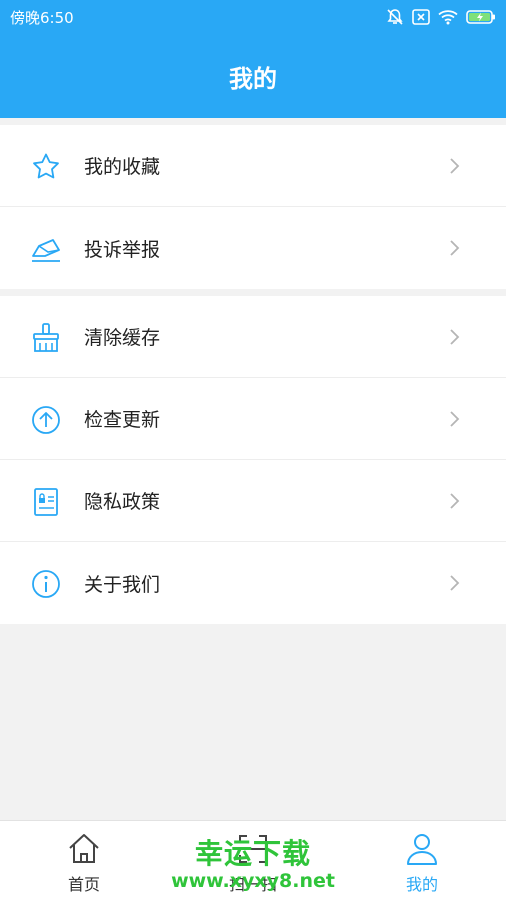 The height and width of the screenshot is (900, 506). Describe the element at coordinates (481, 17) in the screenshot. I see `battery-charging-icon` at that location.